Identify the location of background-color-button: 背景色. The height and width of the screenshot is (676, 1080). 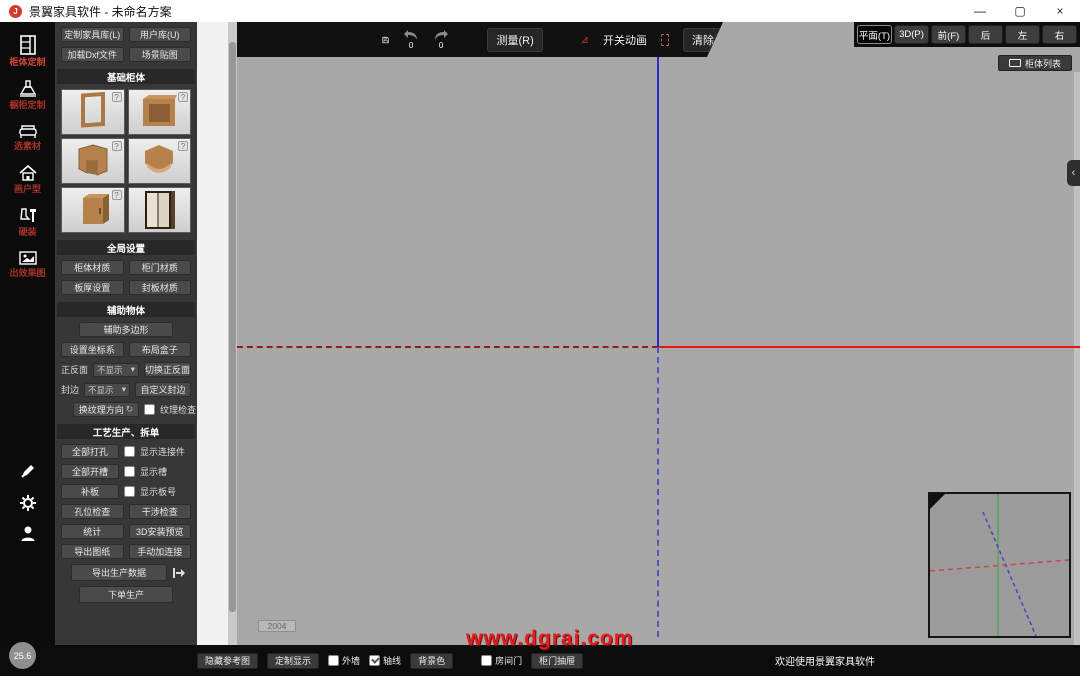
(432, 660).